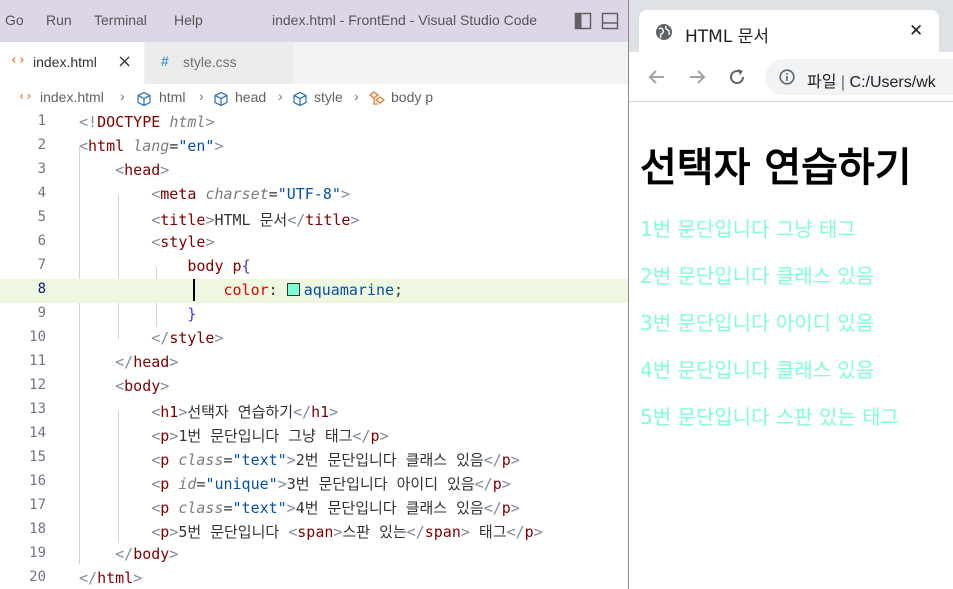 The image size is (953, 589). I want to click on line-number: 12, so click(37, 385).